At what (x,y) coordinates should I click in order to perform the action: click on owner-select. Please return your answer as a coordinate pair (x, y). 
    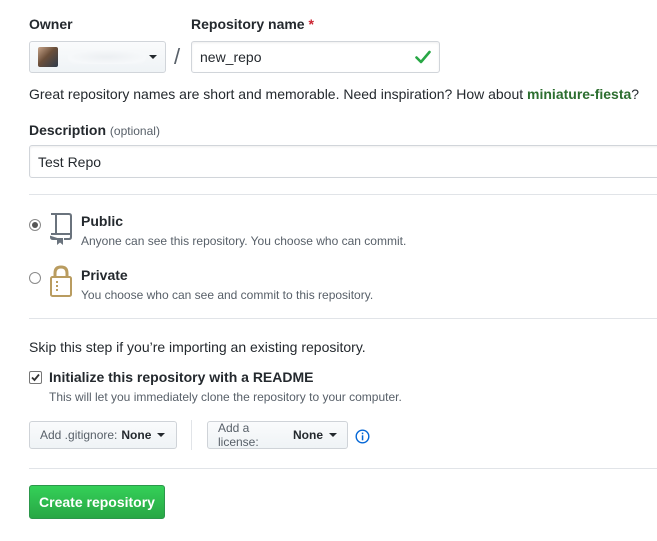
    Looking at the image, I should click on (97, 57).